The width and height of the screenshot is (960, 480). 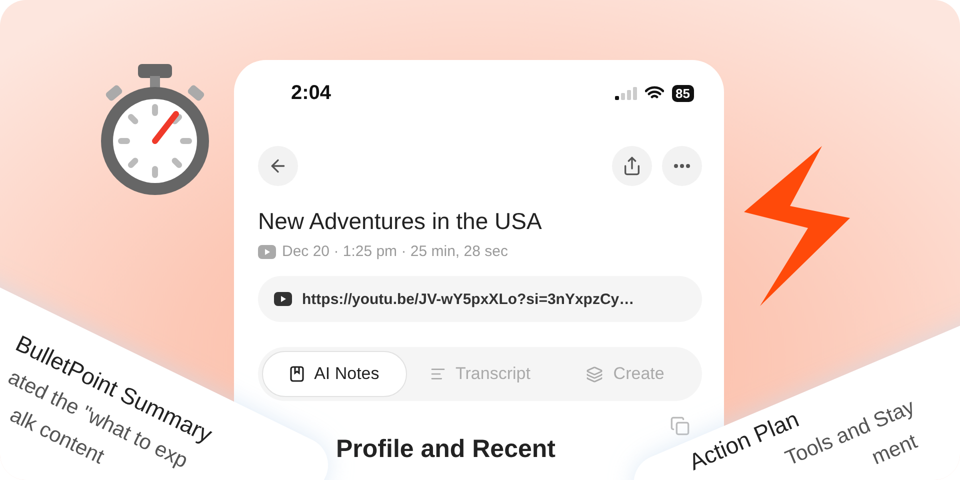 What do you see at coordinates (683, 93) in the screenshot?
I see `battery-level: 85` at bounding box center [683, 93].